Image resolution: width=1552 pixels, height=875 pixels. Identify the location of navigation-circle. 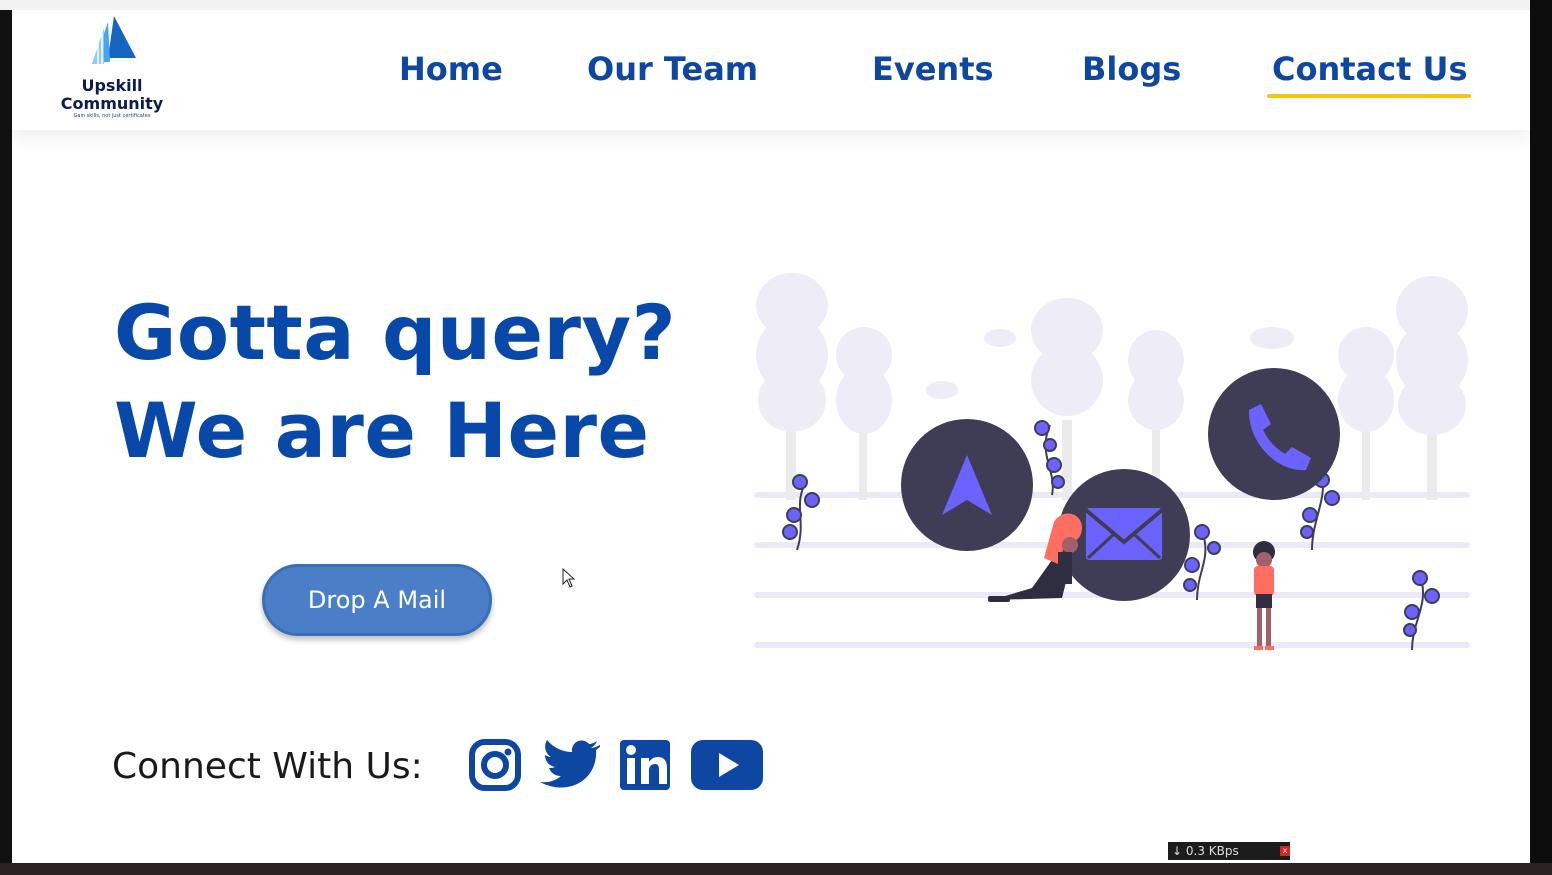
(967, 485).